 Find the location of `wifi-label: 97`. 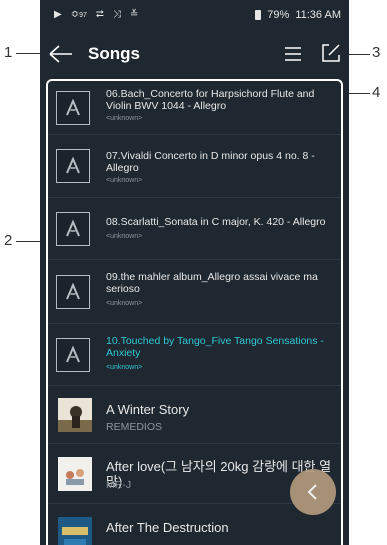

wifi-label: 97 is located at coordinates (83, 15).